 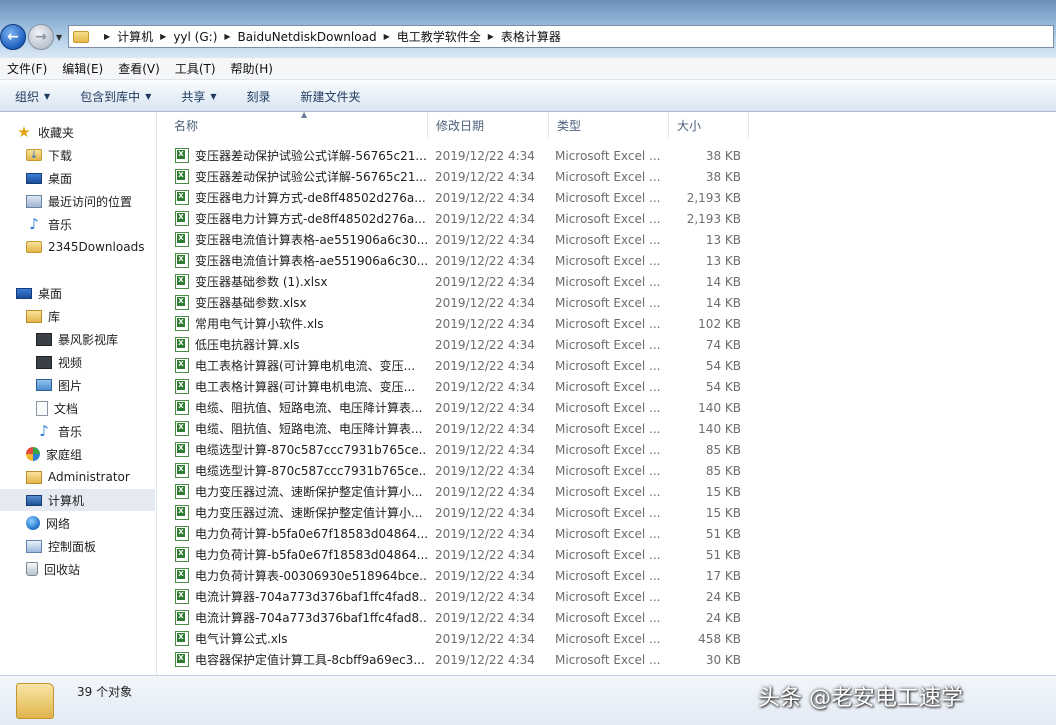 What do you see at coordinates (301, 323) in the screenshot?
I see `file-name: 常用电气计算小软件.xls` at bounding box center [301, 323].